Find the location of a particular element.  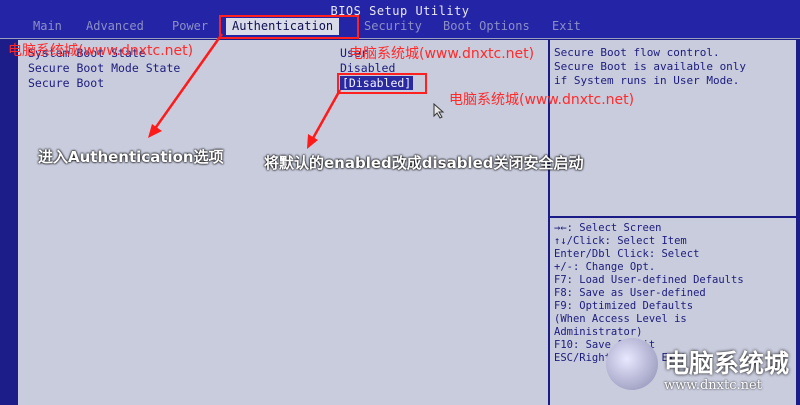

arrow-line is located at coordinates (326, 115).